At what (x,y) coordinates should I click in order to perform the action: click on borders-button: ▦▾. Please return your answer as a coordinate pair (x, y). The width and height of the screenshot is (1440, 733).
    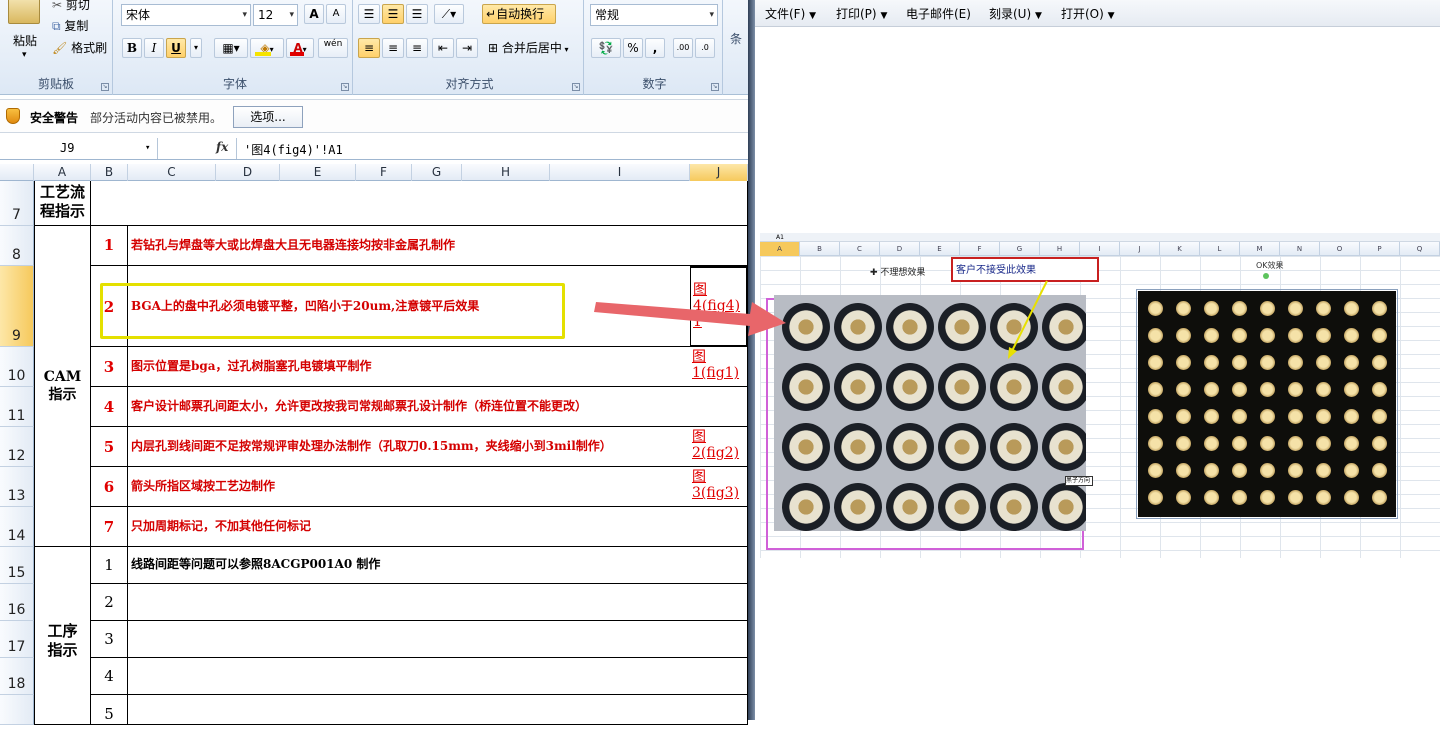
    Looking at the image, I should click on (231, 48).